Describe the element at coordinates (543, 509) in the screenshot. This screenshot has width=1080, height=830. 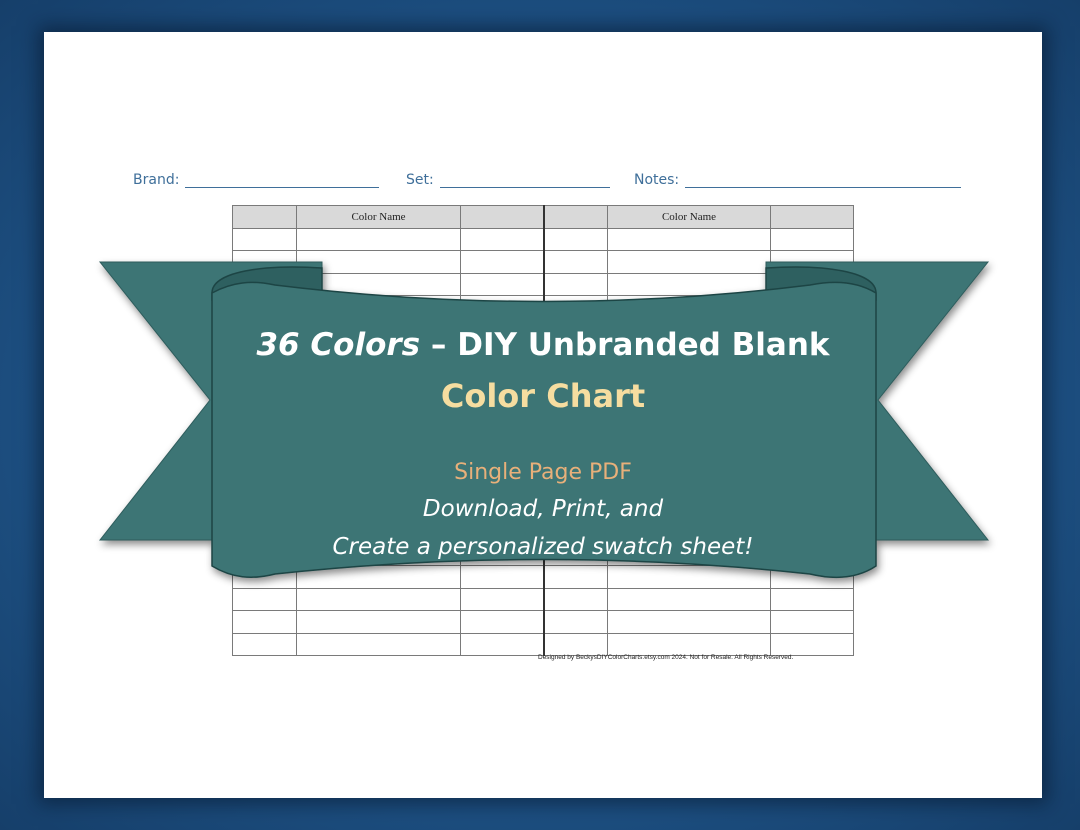
I see `banner-instructions-line: Download, Print, and` at that location.